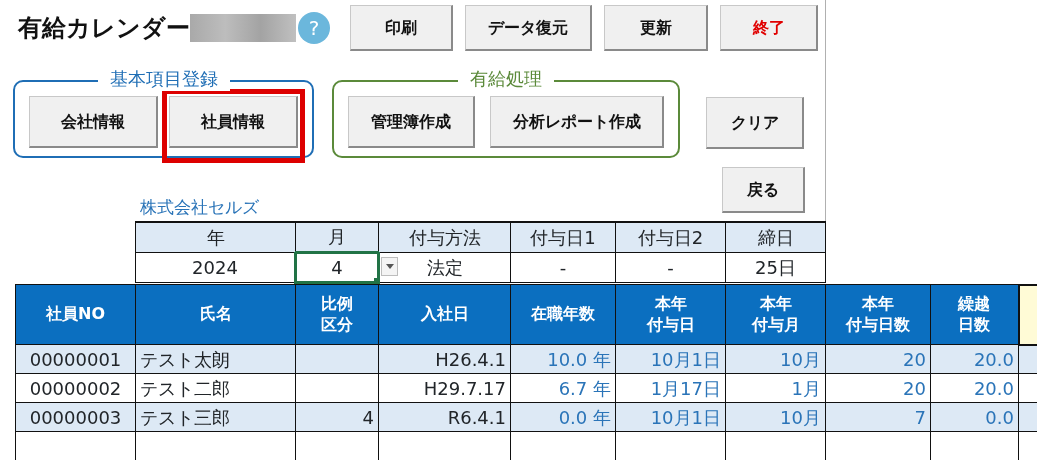  Describe the element at coordinates (670, 388) in the screenshot. I see `table-cell: 1月17日` at that location.